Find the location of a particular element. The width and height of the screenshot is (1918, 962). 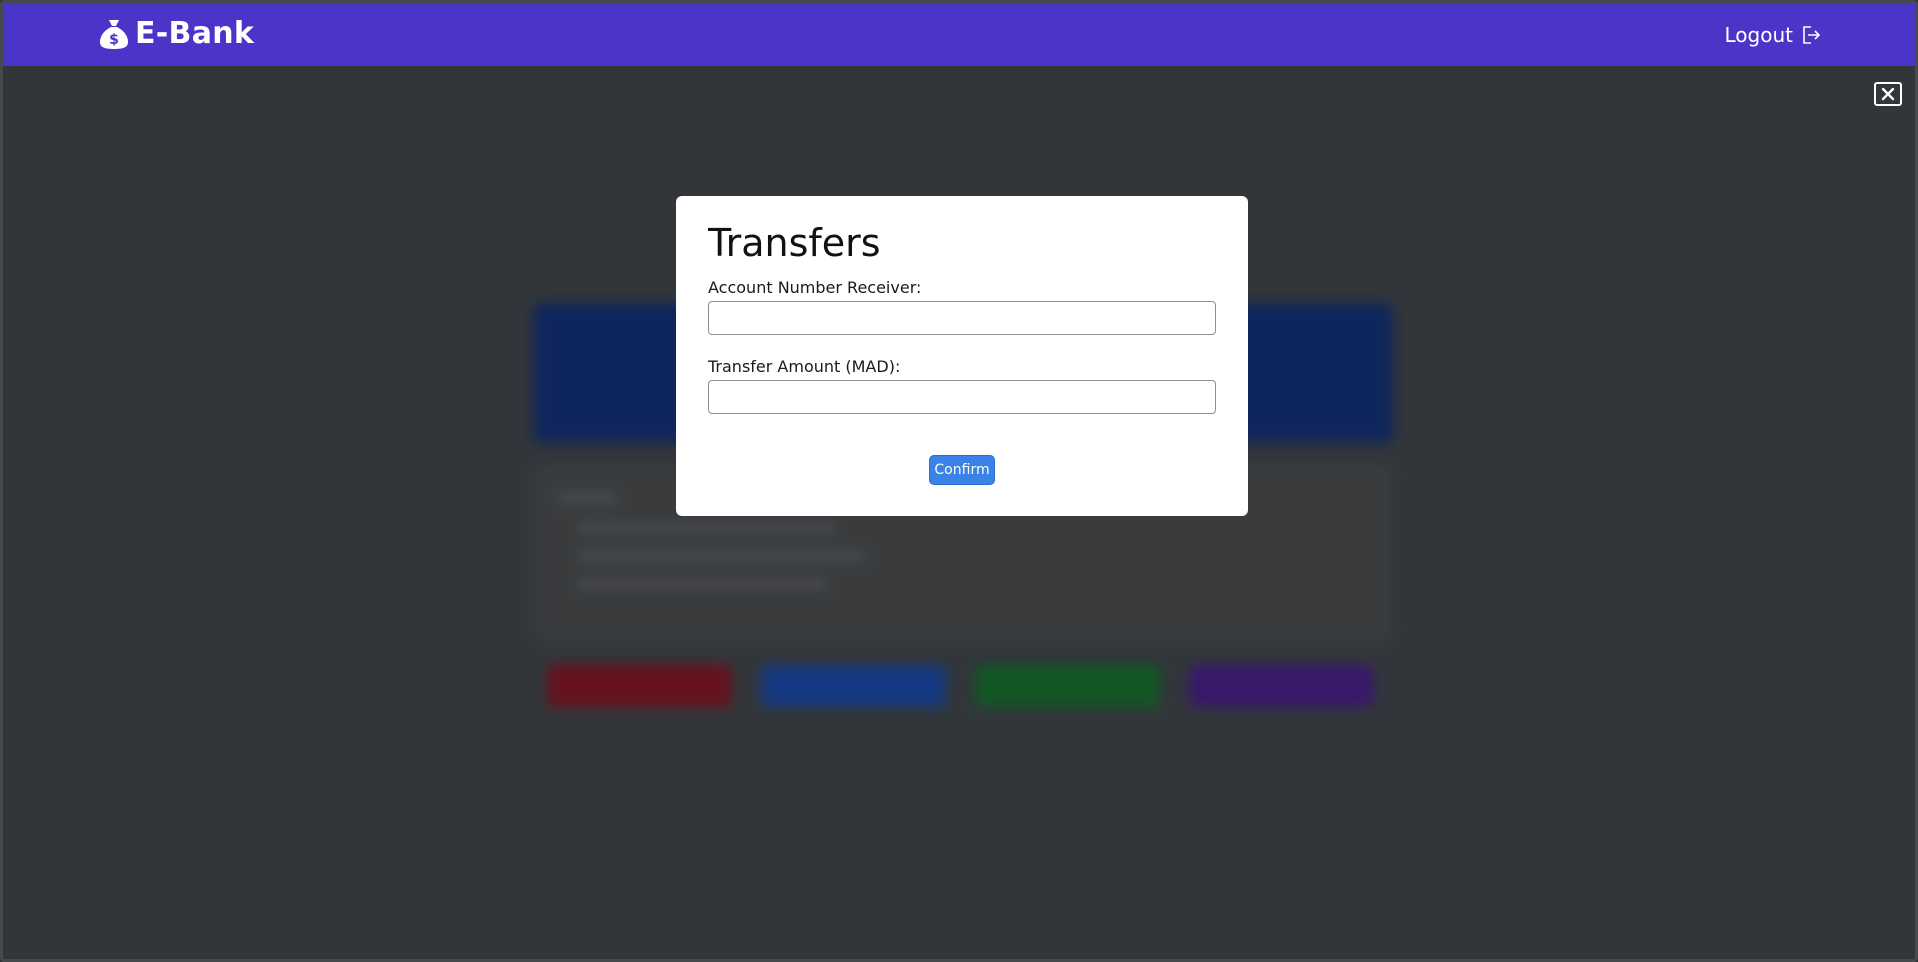

account-number-input is located at coordinates (962, 318).